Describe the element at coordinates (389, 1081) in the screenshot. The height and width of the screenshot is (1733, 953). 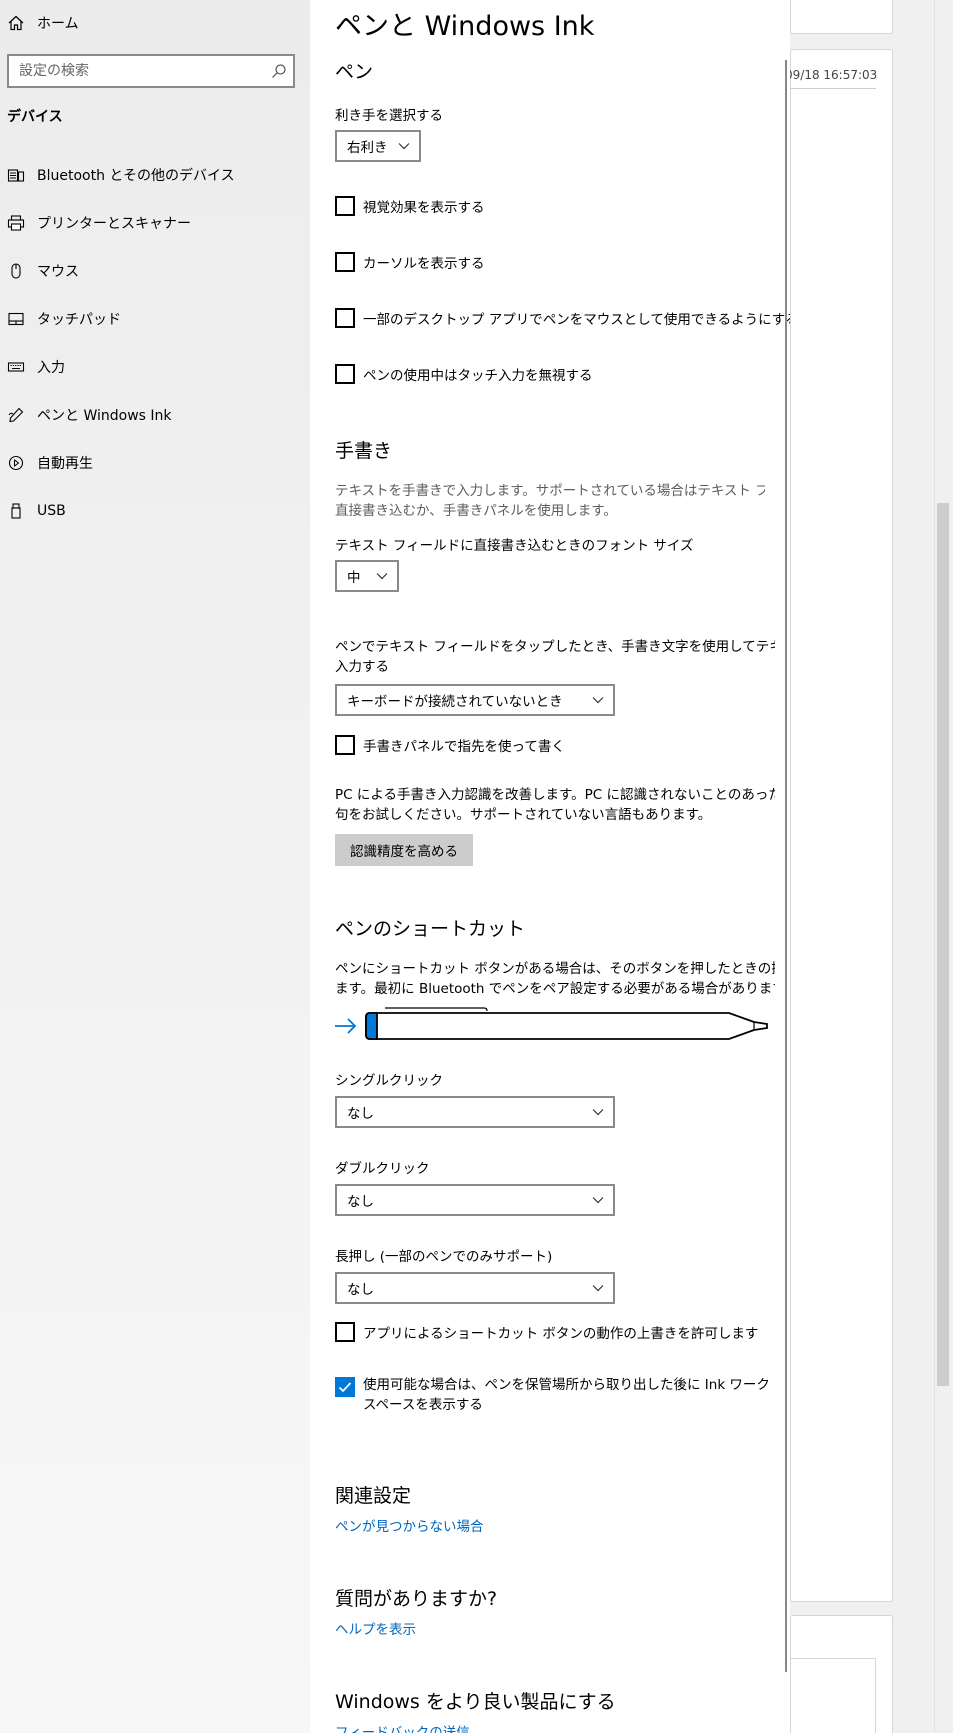
I see `single-click-label: シングルクリック` at that location.